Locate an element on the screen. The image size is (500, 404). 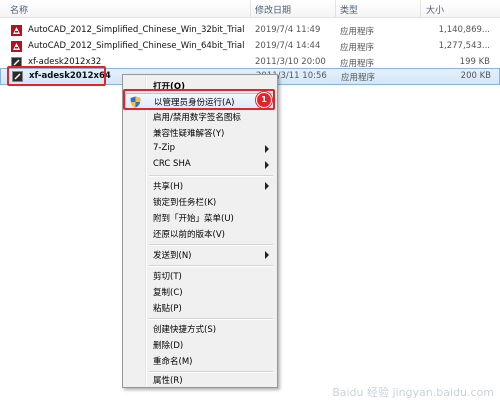
menu-item-paste: 粘贴(P) is located at coordinates (200, 308).